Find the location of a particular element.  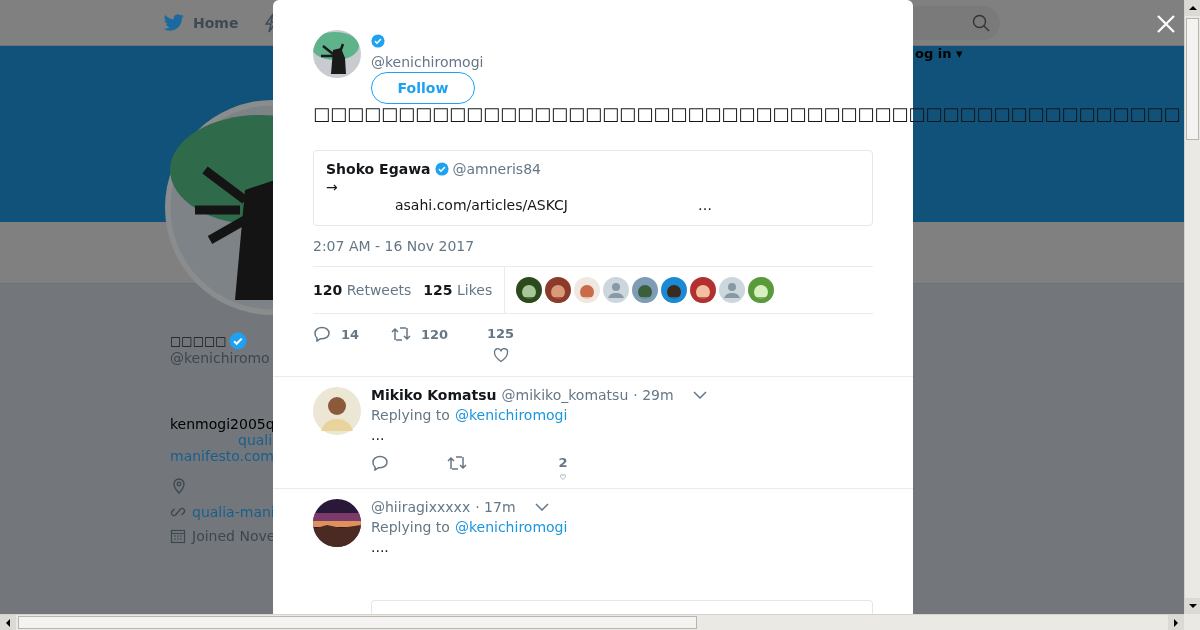

reply-author-name: Mikiko Komatsu is located at coordinates (434, 395).